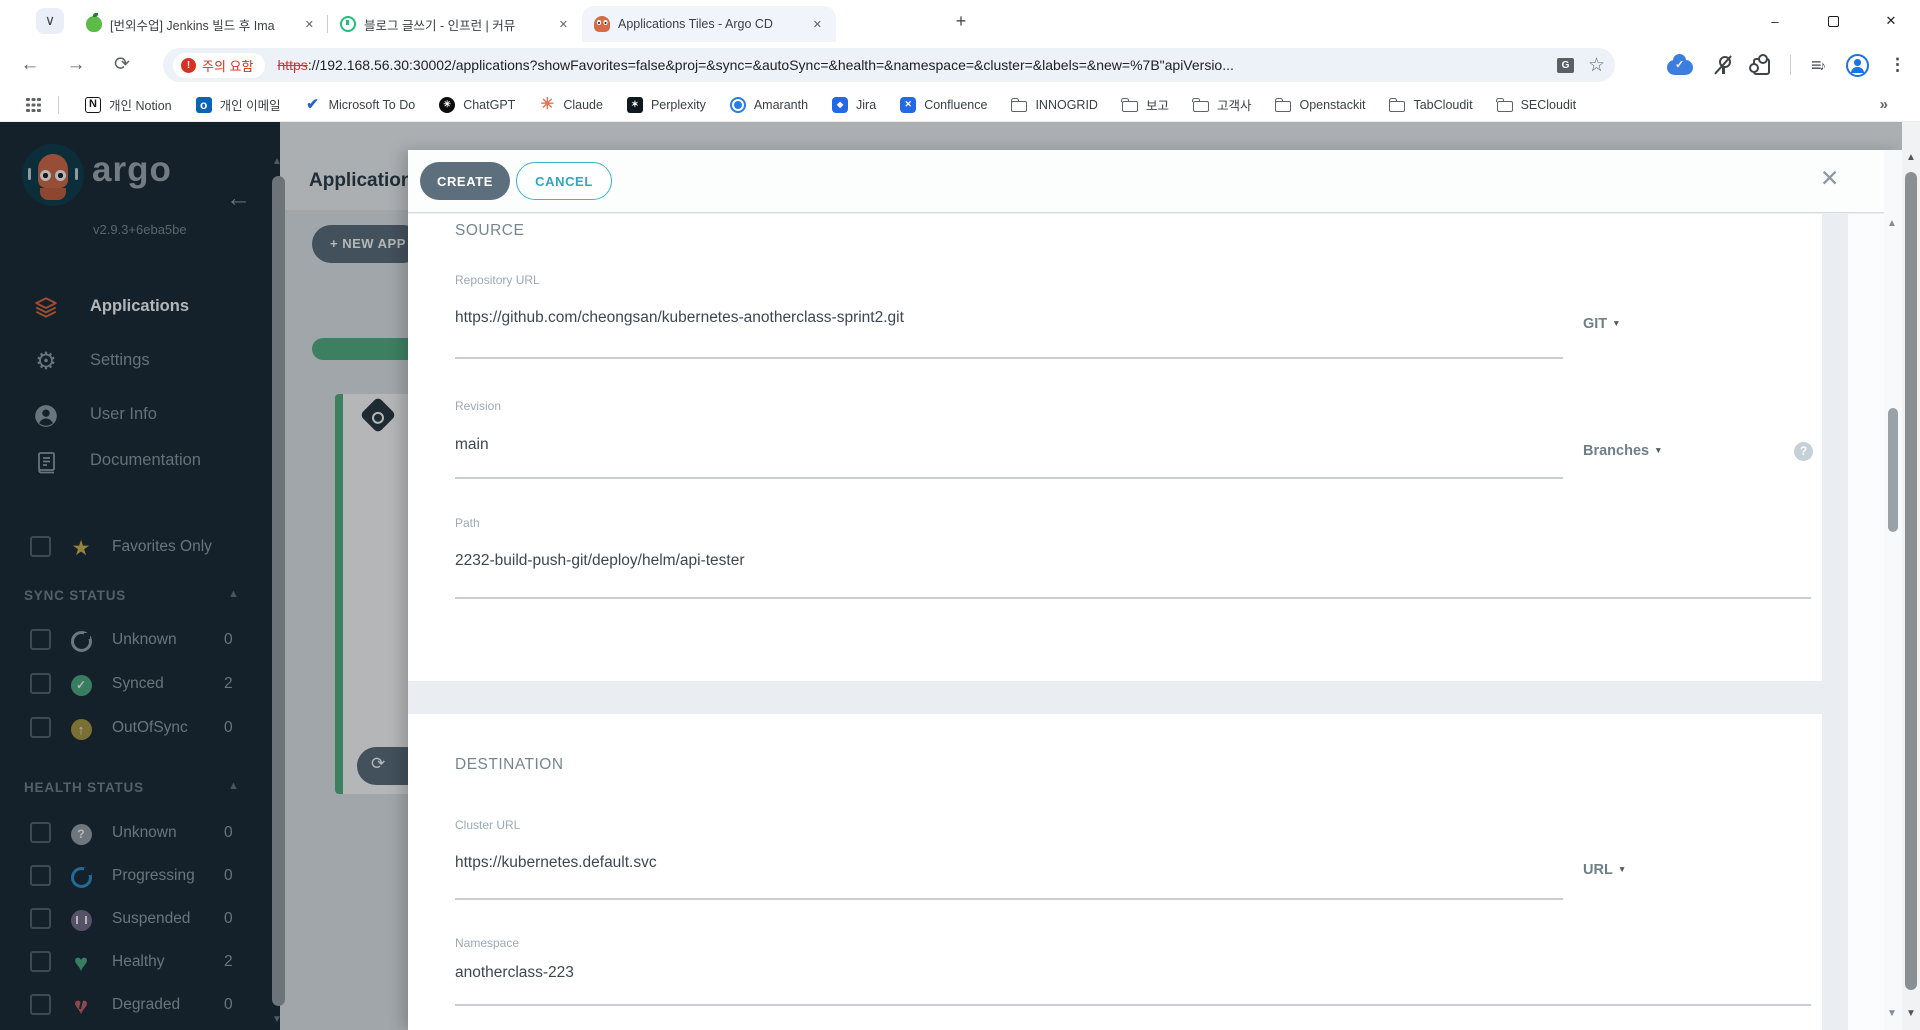  What do you see at coordinates (781, 104) in the screenshot?
I see `bookmark-label: Amaranth` at bounding box center [781, 104].